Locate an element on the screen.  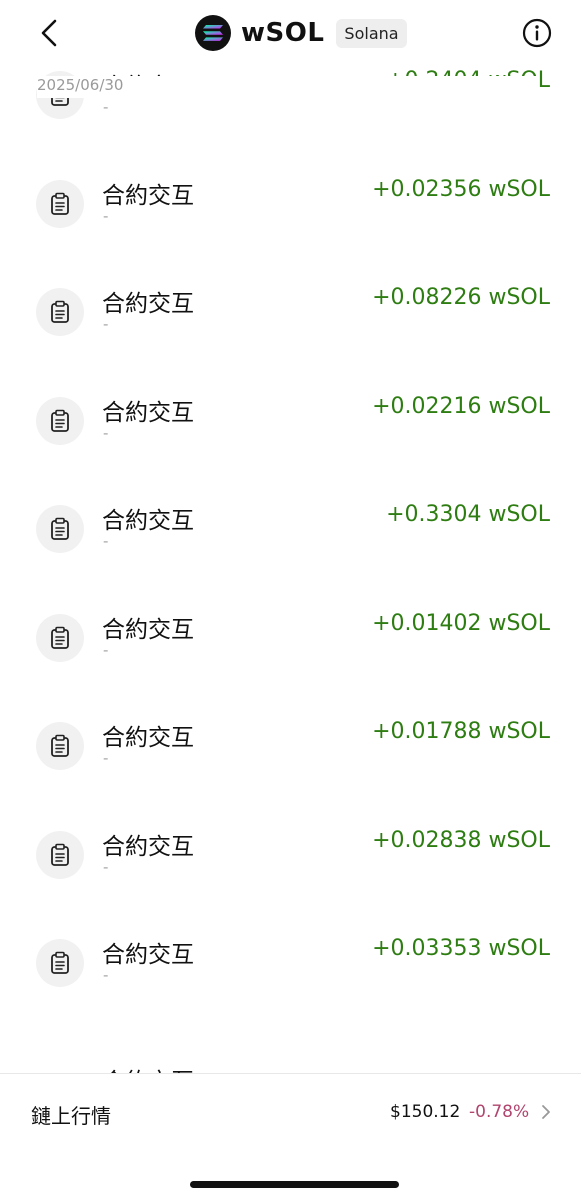
transaction-amount: +0.3304 wSOL is located at coordinates (468, 514).